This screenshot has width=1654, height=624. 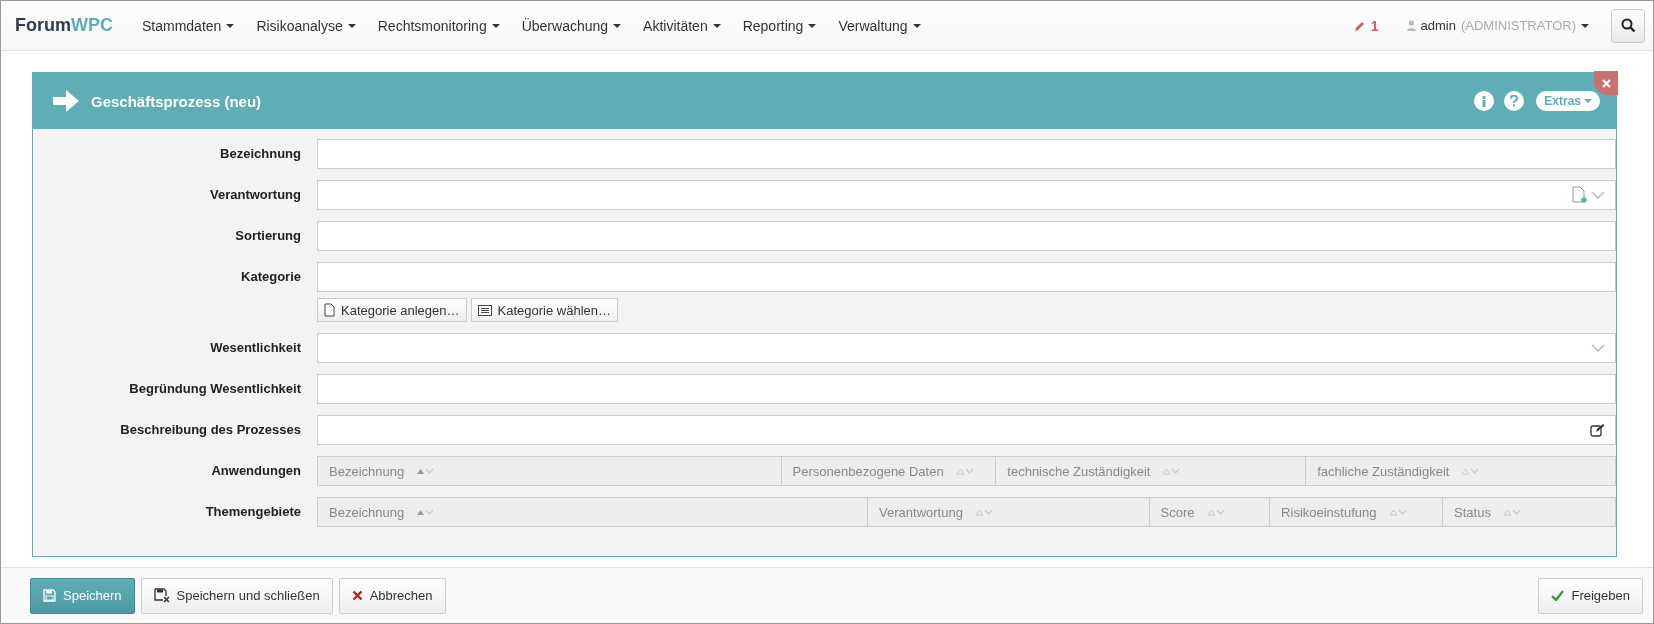 I want to click on panel-title: Geschäftsprozess (neu), so click(x=177, y=101).